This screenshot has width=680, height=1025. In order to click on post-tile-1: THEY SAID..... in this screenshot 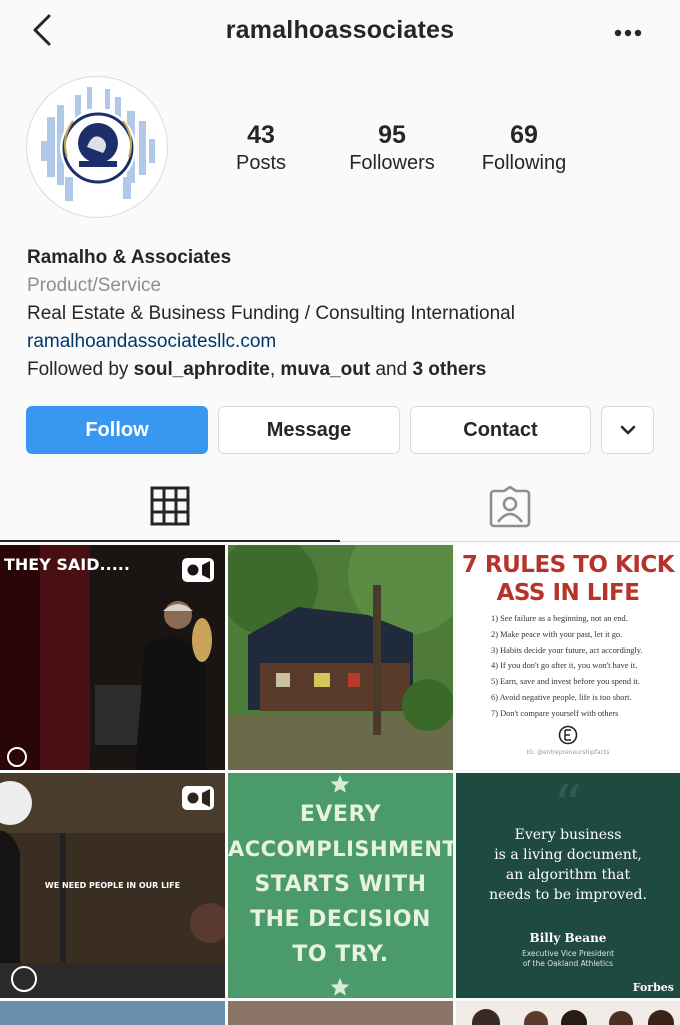, I will do `click(112, 657)`.